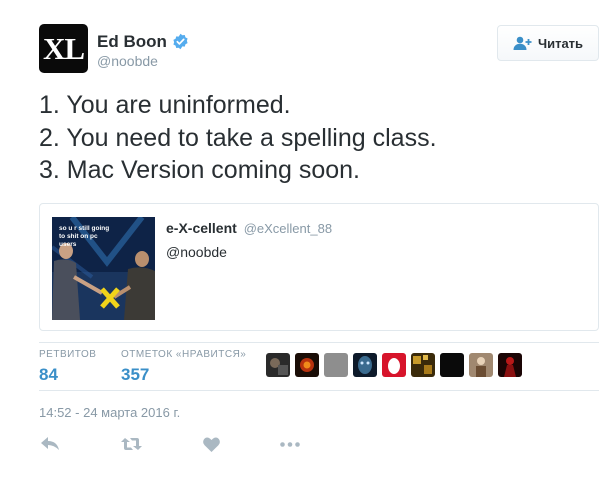 The width and height of the screenshot is (608, 500). I want to click on timestamp: 14:52 - 24 марта 2016 г., so click(109, 412).